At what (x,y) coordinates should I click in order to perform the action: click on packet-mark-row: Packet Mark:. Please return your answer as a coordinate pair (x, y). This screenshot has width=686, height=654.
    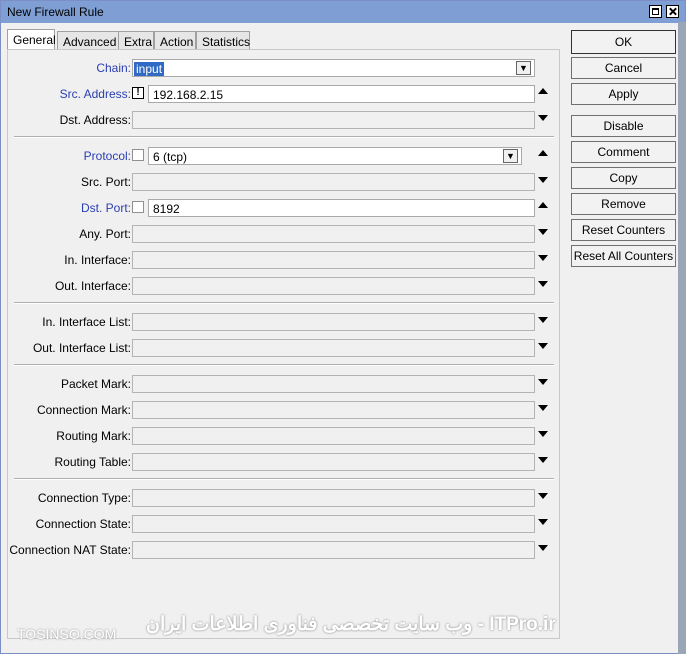
    Looking at the image, I should click on (284, 384).